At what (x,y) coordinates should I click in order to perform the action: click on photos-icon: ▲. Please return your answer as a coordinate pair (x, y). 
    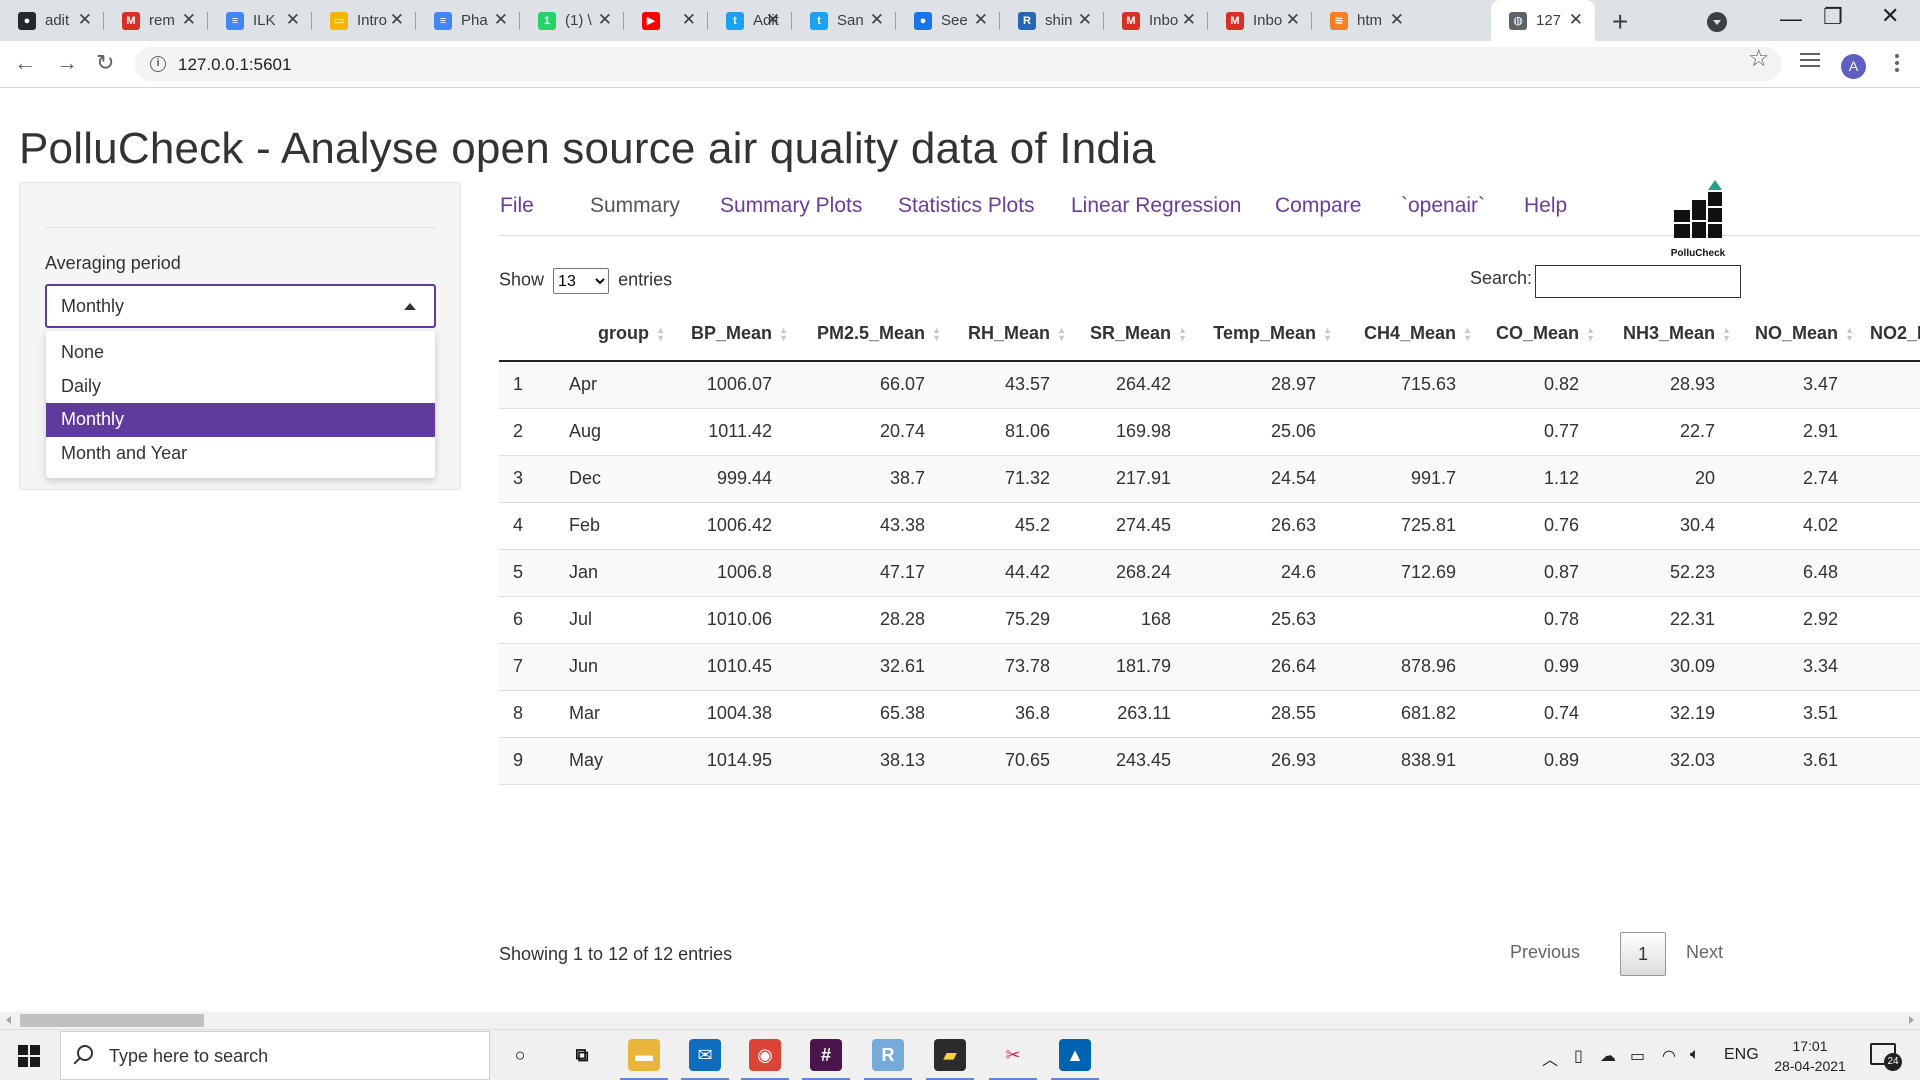
    Looking at the image, I should click on (1075, 1055).